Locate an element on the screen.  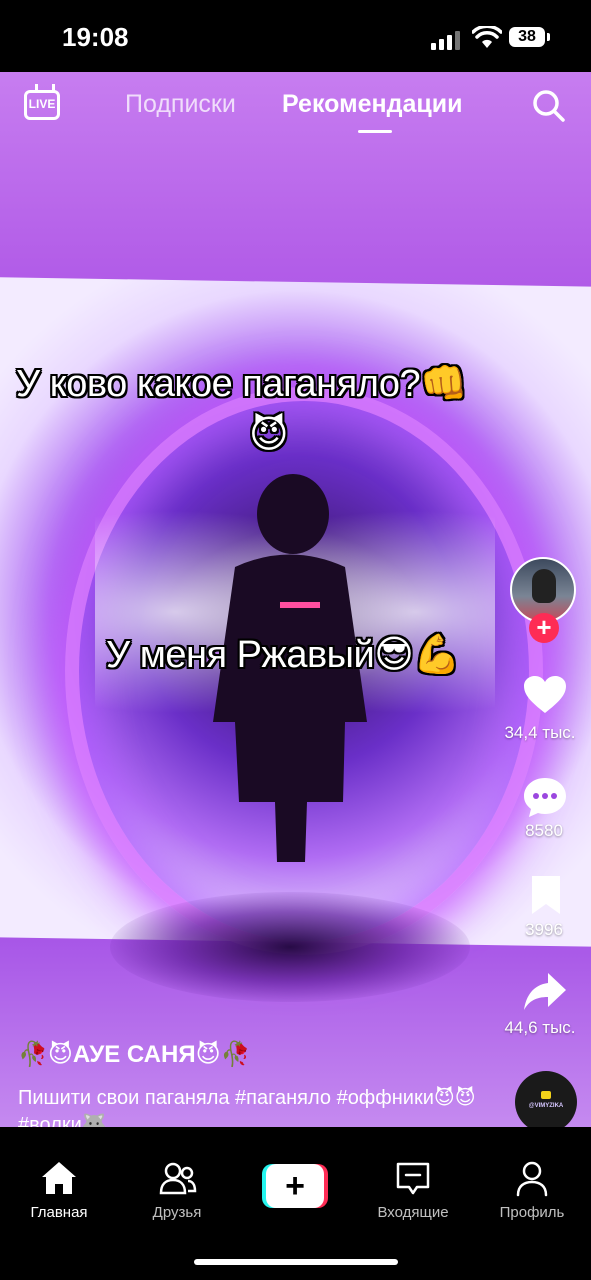
nav-home-label: Главная is located at coordinates (59, 1212).